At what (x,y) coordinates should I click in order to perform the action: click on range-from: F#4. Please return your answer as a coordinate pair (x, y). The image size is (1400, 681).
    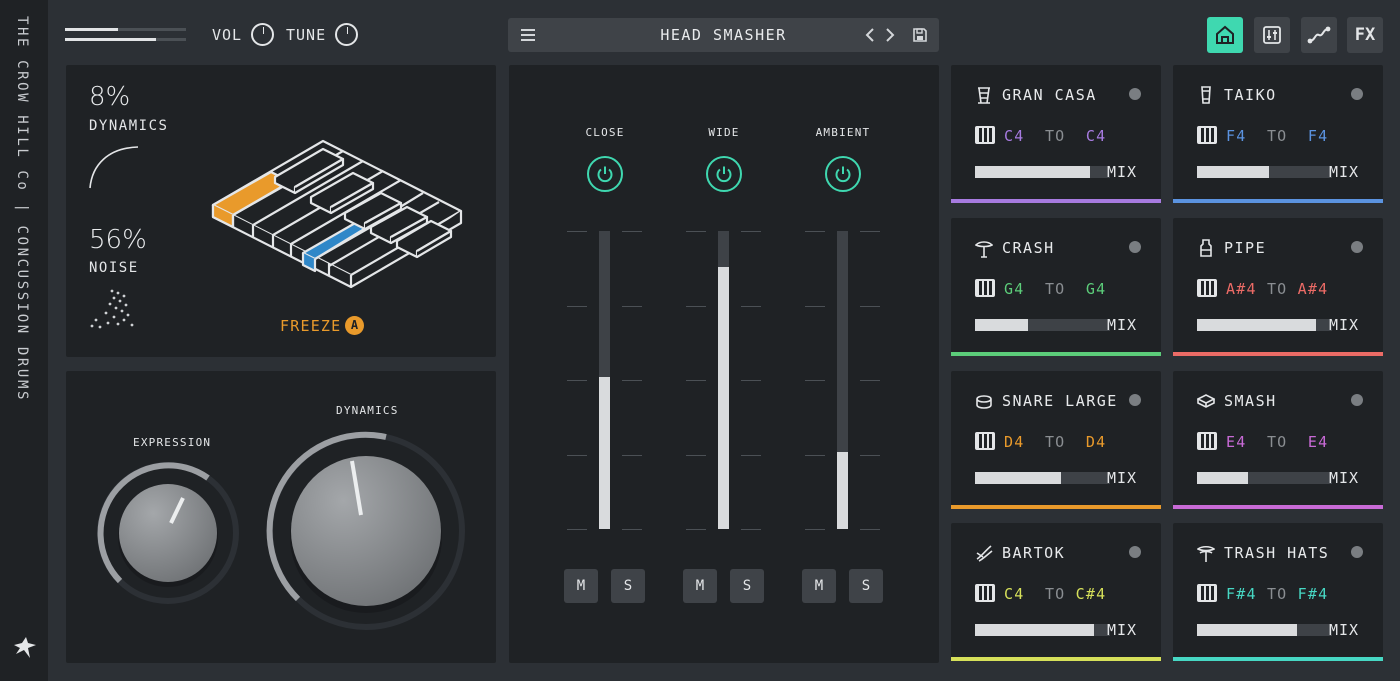
    Looking at the image, I should click on (1241, 594).